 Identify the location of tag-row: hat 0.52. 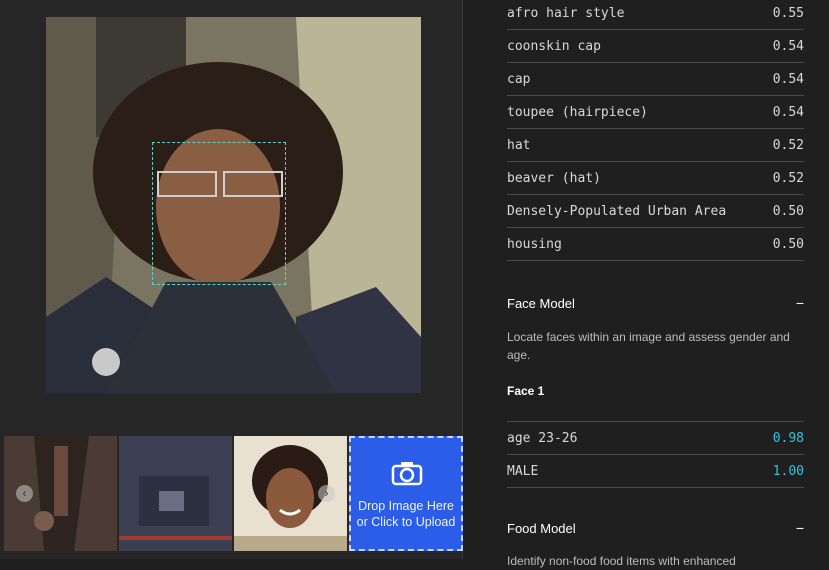
(655, 145).